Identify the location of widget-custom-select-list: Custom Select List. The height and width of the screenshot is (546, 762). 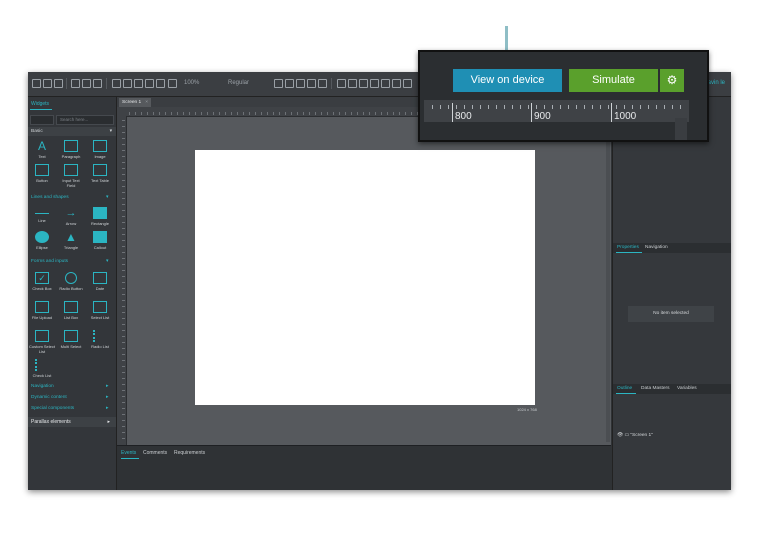
(42, 342).